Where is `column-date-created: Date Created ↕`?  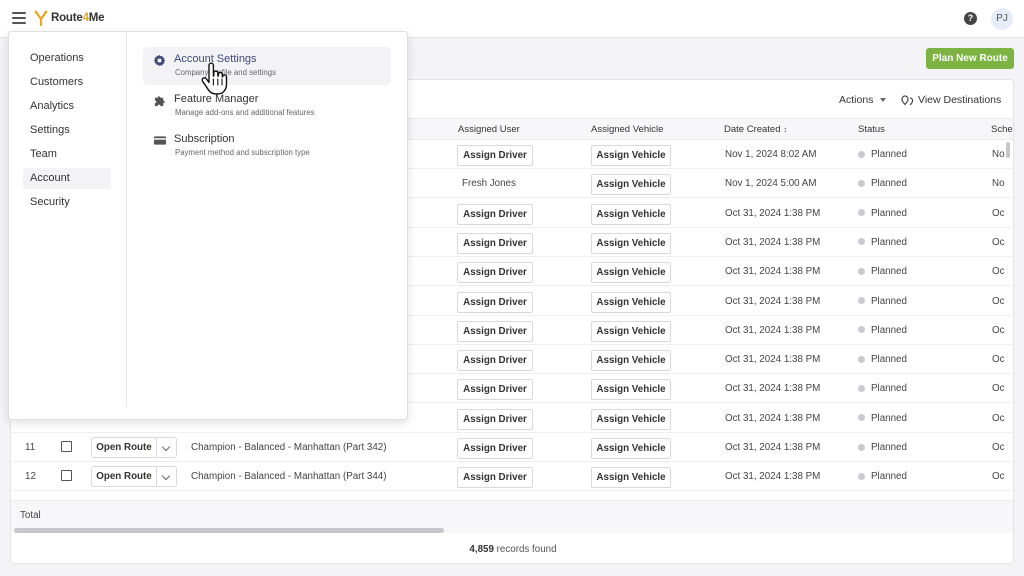
column-date-created: Date Created ↕ is located at coordinates (755, 129).